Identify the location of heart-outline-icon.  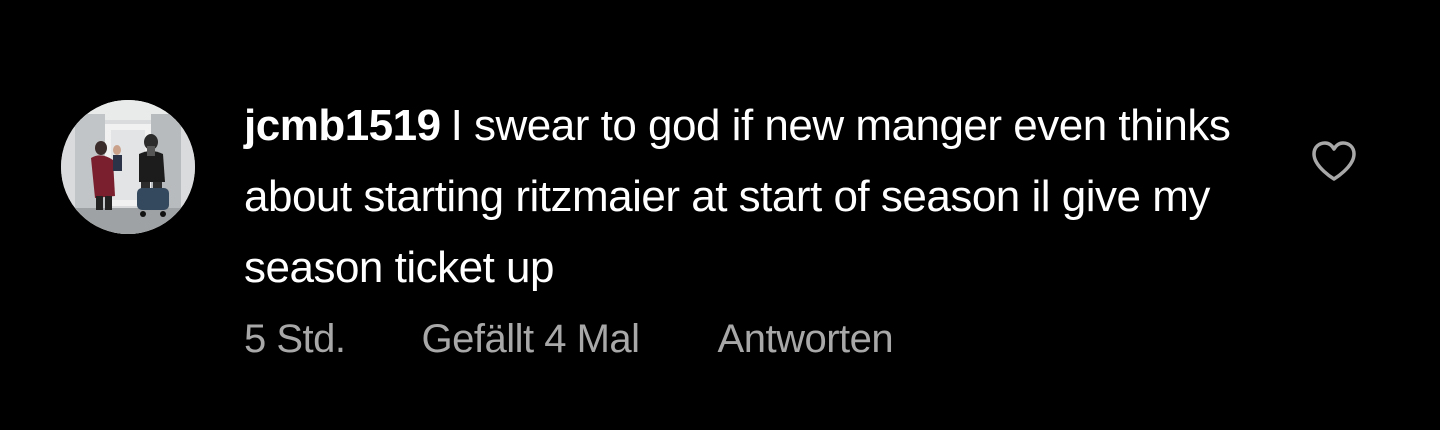
(1334, 161).